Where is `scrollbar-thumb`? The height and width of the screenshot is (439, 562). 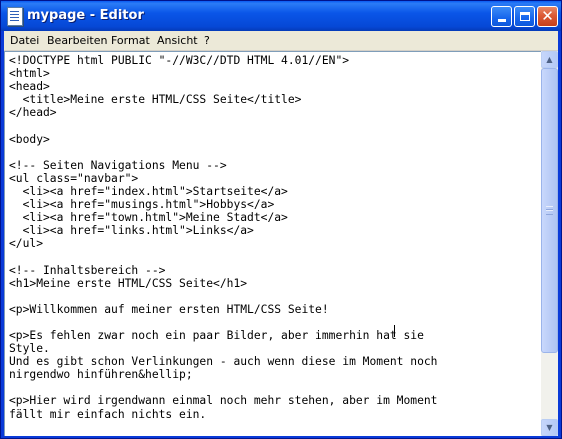 scrollbar-thumb is located at coordinates (549, 210).